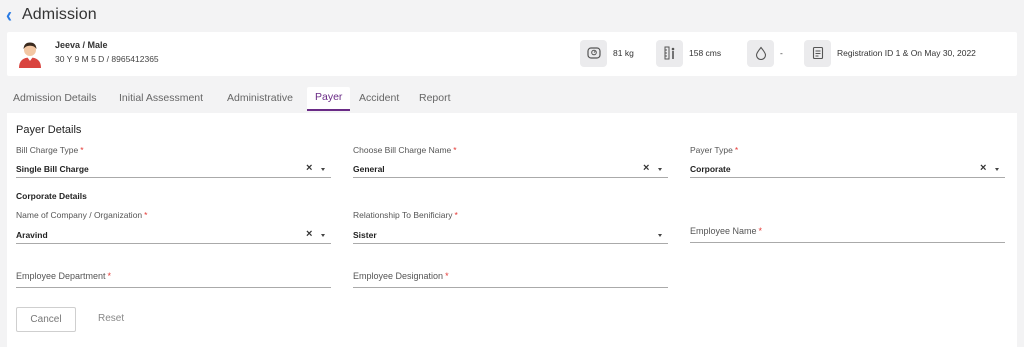 Image resolution: width=1024 pixels, height=347 pixels. Describe the element at coordinates (61, 276) in the screenshot. I see `field-label: Employee Department` at that location.